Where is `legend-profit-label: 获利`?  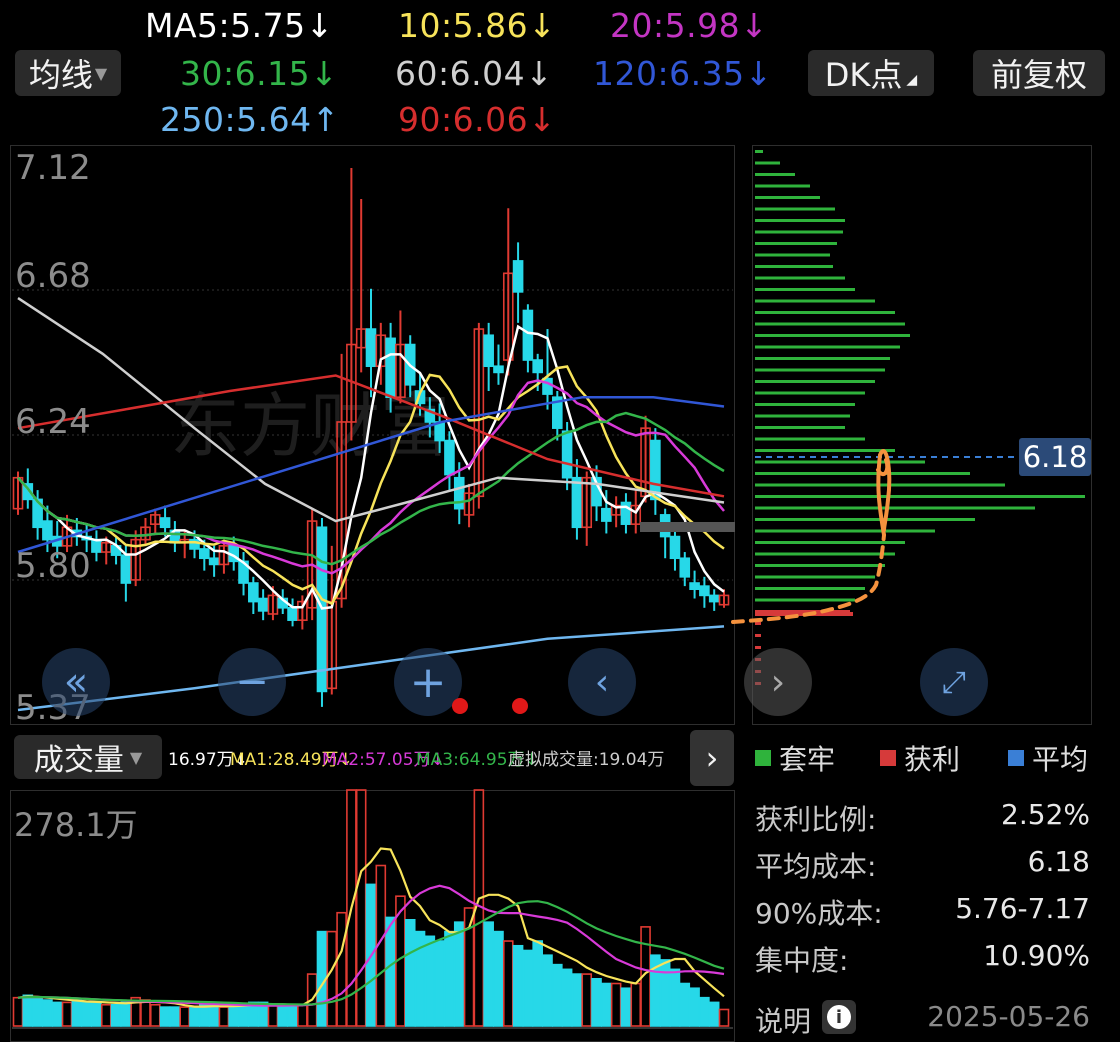
legend-profit-label: 获利 is located at coordinates (932, 759).